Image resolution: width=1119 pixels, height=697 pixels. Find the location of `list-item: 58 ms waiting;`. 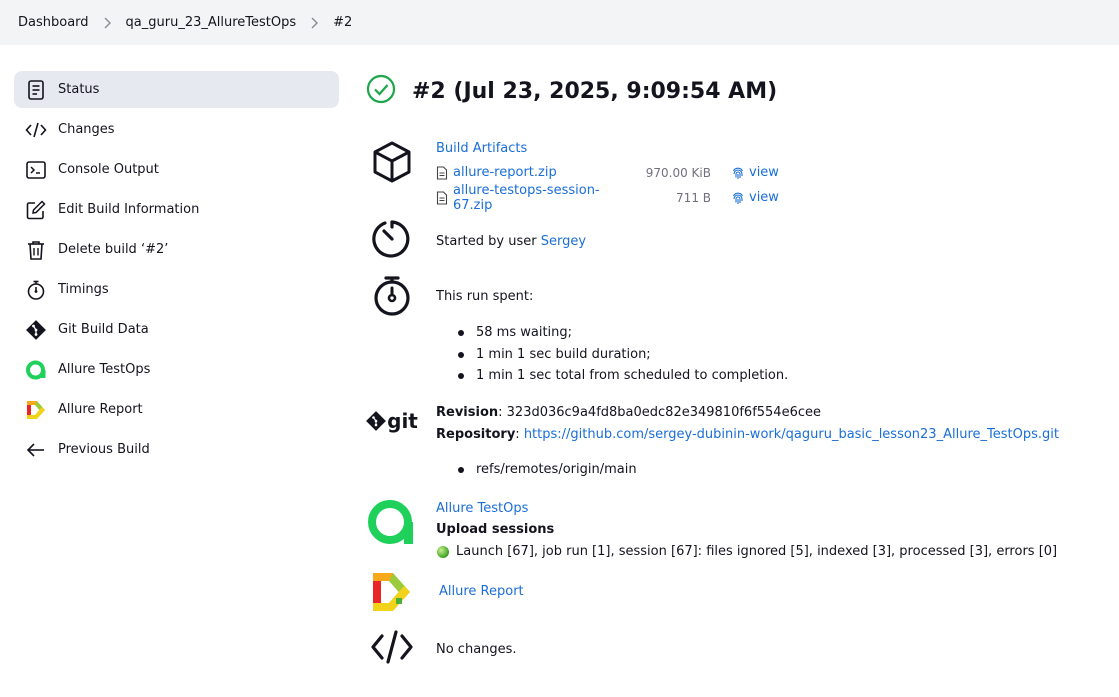

list-item: 58 ms waiting; is located at coordinates (623, 333).